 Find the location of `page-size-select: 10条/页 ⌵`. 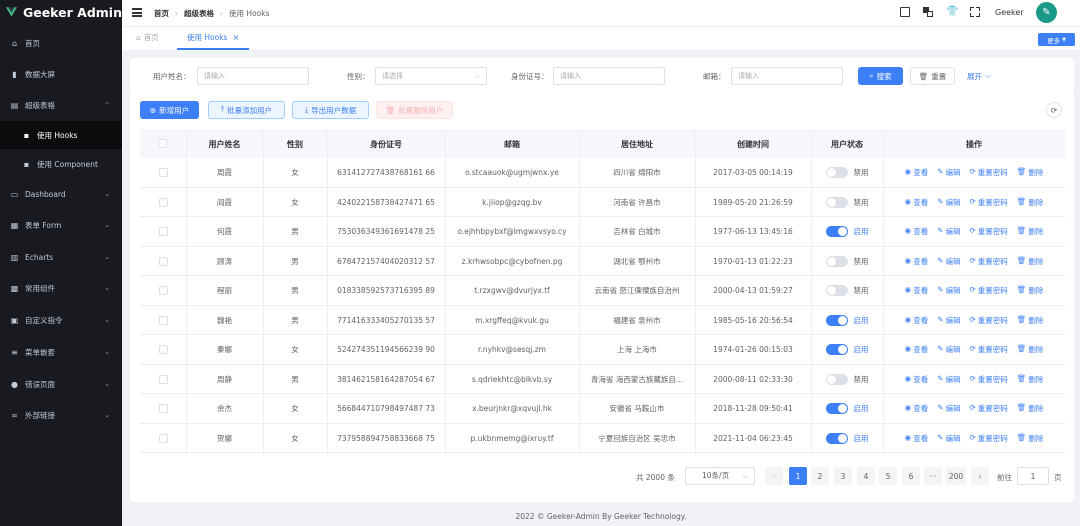

page-size-select: 10条/页 ⌵ is located at coordinates (720, 476).